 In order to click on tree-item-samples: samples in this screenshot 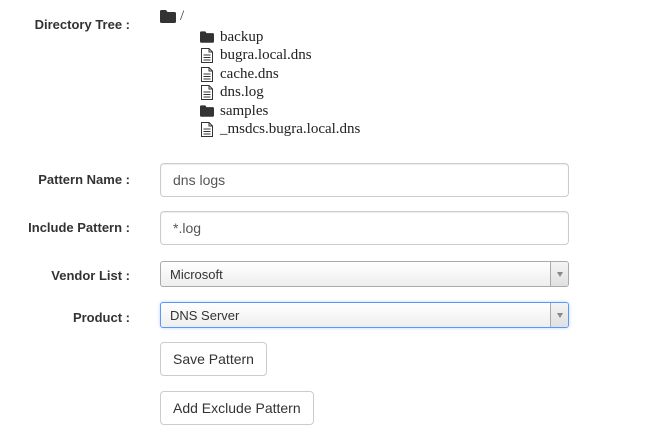, I will do `click(280, 111)`.